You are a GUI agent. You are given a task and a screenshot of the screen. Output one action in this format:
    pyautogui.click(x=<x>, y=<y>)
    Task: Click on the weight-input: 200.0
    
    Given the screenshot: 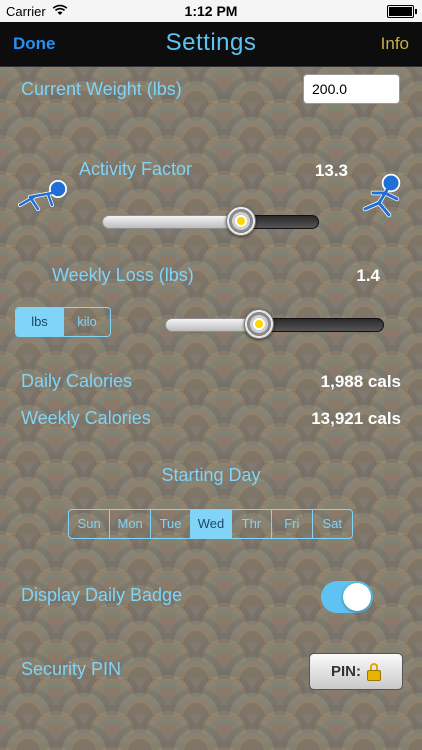 What is the action you would take?
    pyautogui.click(x=351, y=89)
    